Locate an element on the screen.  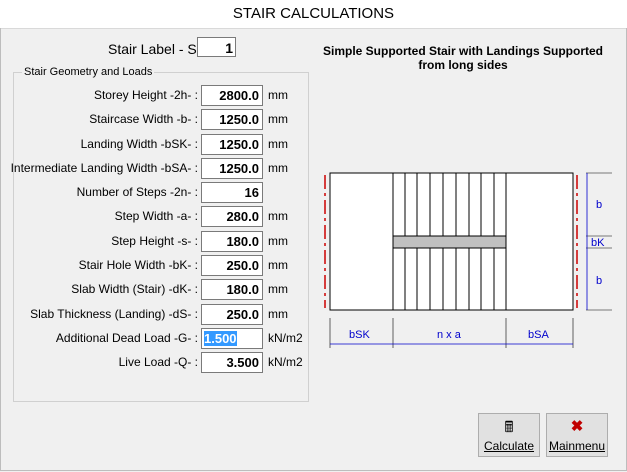
dim-b-bottom: b is located at coordinates (599, 281).